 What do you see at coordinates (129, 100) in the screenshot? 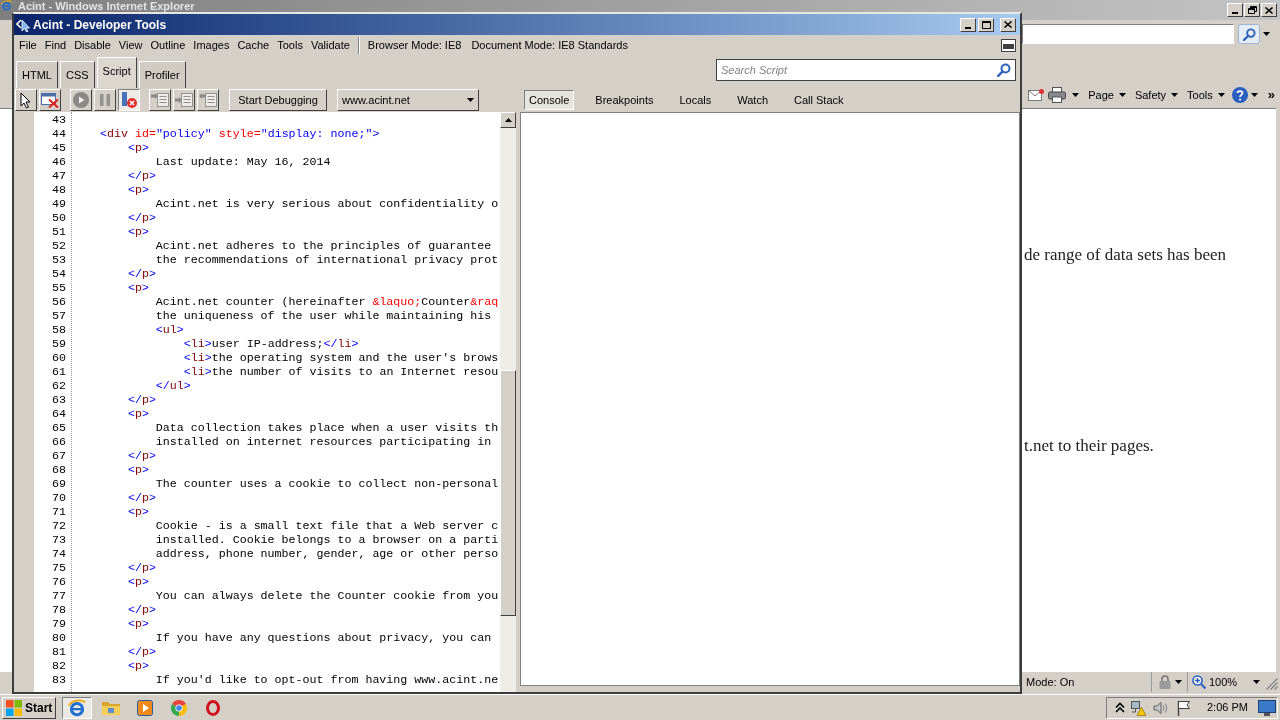
I see `bar-x-circle-icon` at bounding box center [129, 100].